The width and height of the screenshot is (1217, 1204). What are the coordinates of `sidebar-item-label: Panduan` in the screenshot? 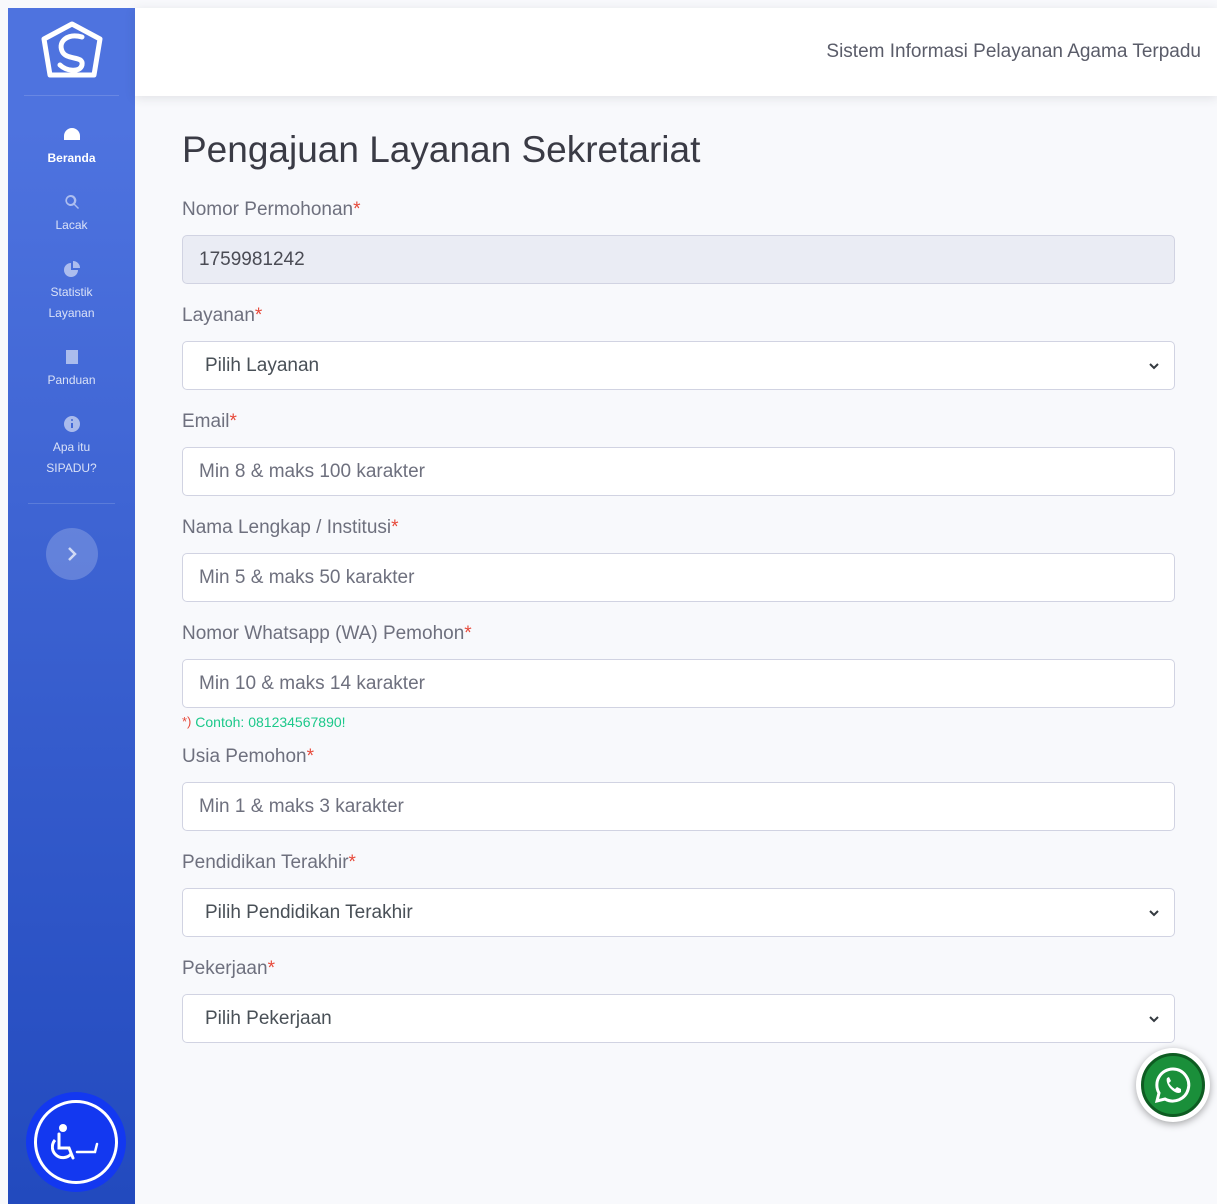 It's located at (71, 380).